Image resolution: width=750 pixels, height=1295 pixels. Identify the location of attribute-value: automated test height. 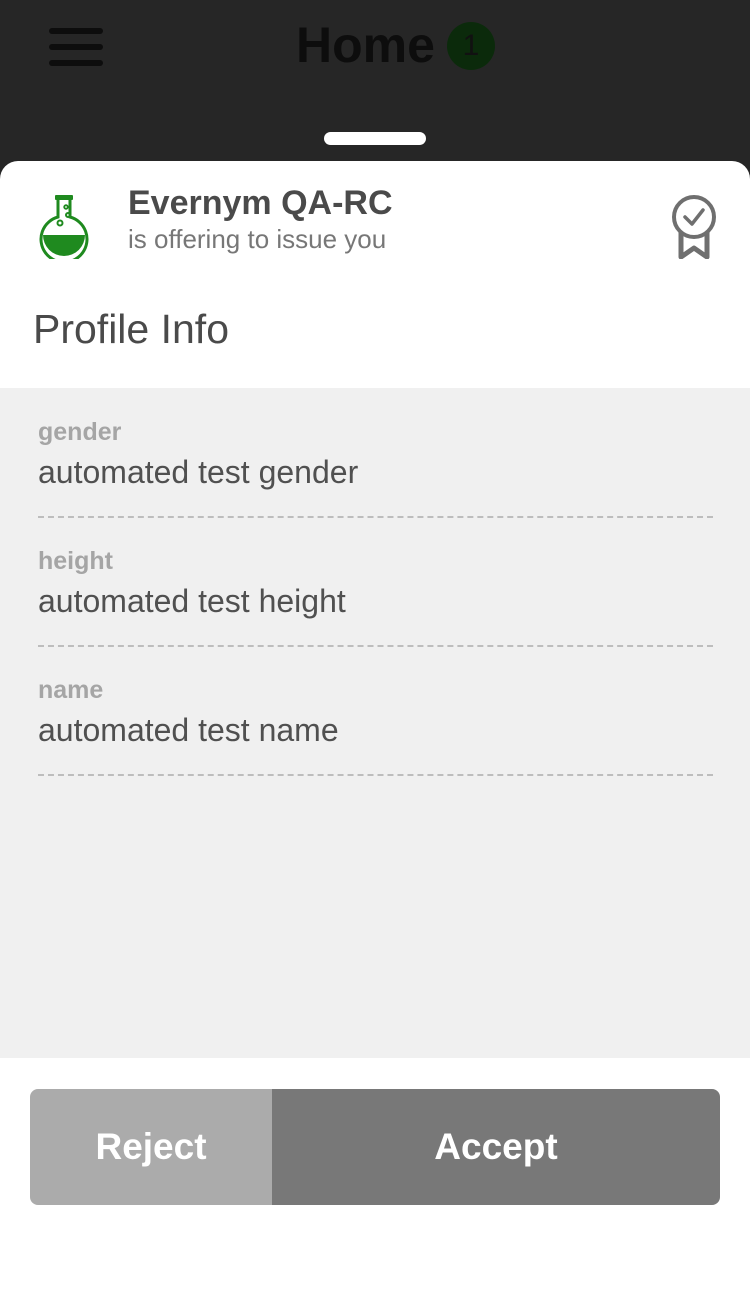
(192, 601).